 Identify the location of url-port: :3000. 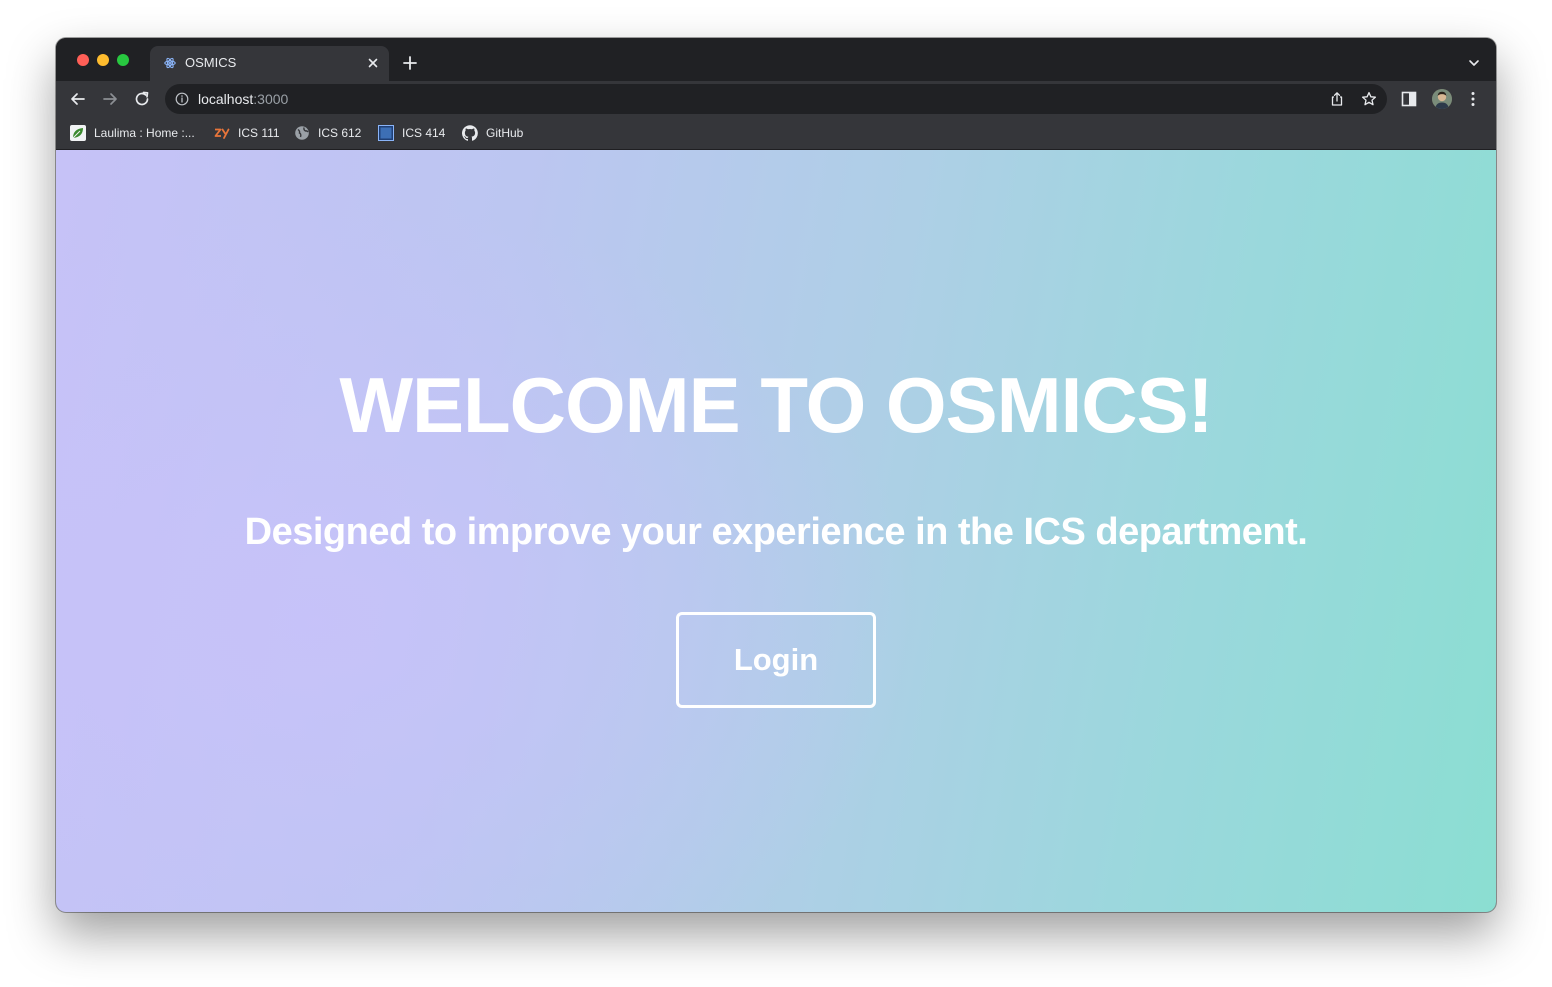
(271, 99).